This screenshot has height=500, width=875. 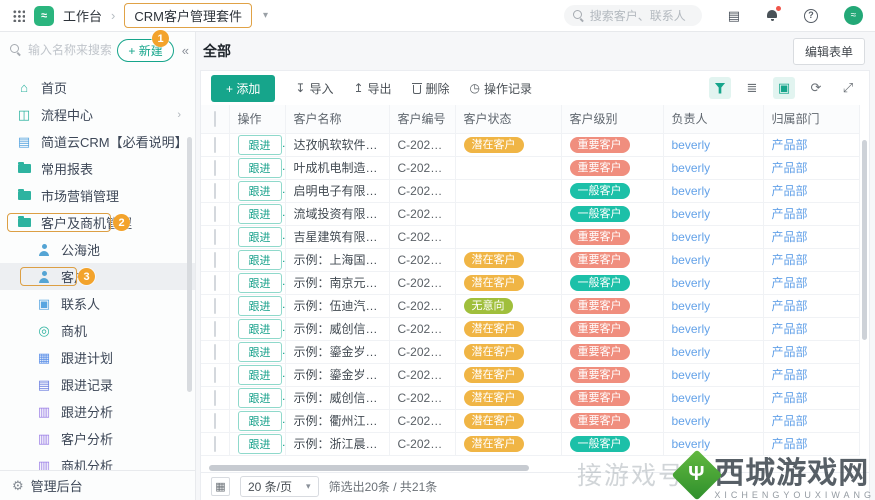 What do you see at coordinates (82, 15) in the screenshot?
I see `workspace-title: 工作台` at bounding box center [82, 15].